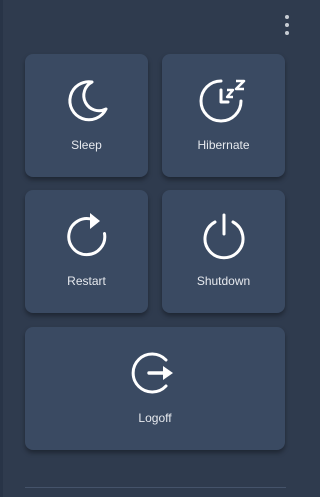 The width and height of the screenshot is (320, 497). What do you see at coordinates (223, 145) in the screenshot?
I see `hibernate-label: Hibernate` at bounding box center [223, 145].